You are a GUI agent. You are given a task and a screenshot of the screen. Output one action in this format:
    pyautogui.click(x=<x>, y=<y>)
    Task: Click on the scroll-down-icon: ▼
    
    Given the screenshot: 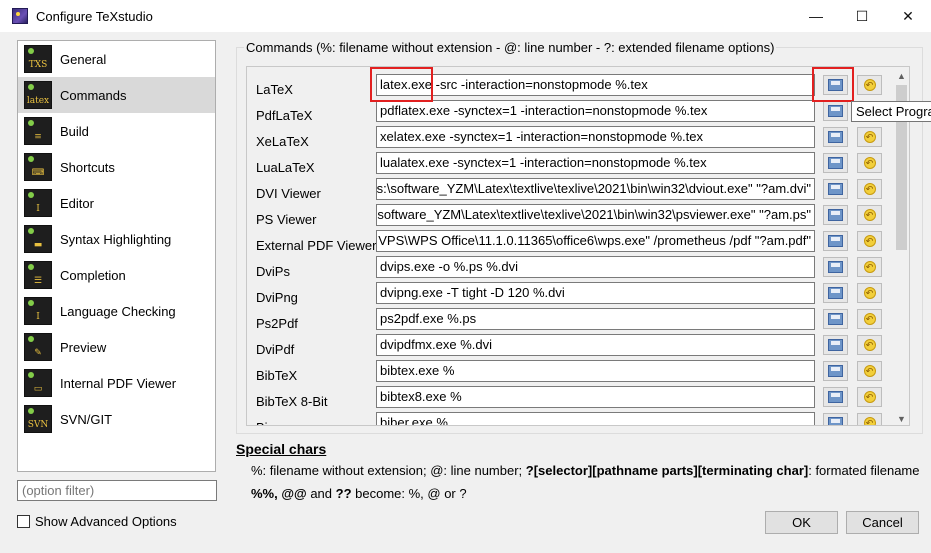 What is the action you would take?
    pyautogui.click(x=901, y=417)
    